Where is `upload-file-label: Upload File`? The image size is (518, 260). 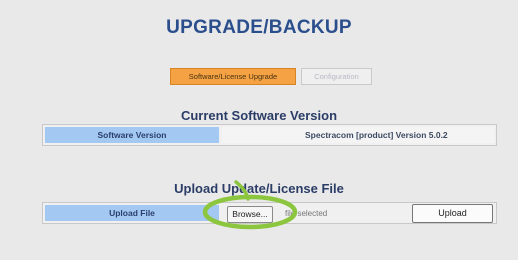
upload-file-label: Upload File is located at coordinates (132, 213).